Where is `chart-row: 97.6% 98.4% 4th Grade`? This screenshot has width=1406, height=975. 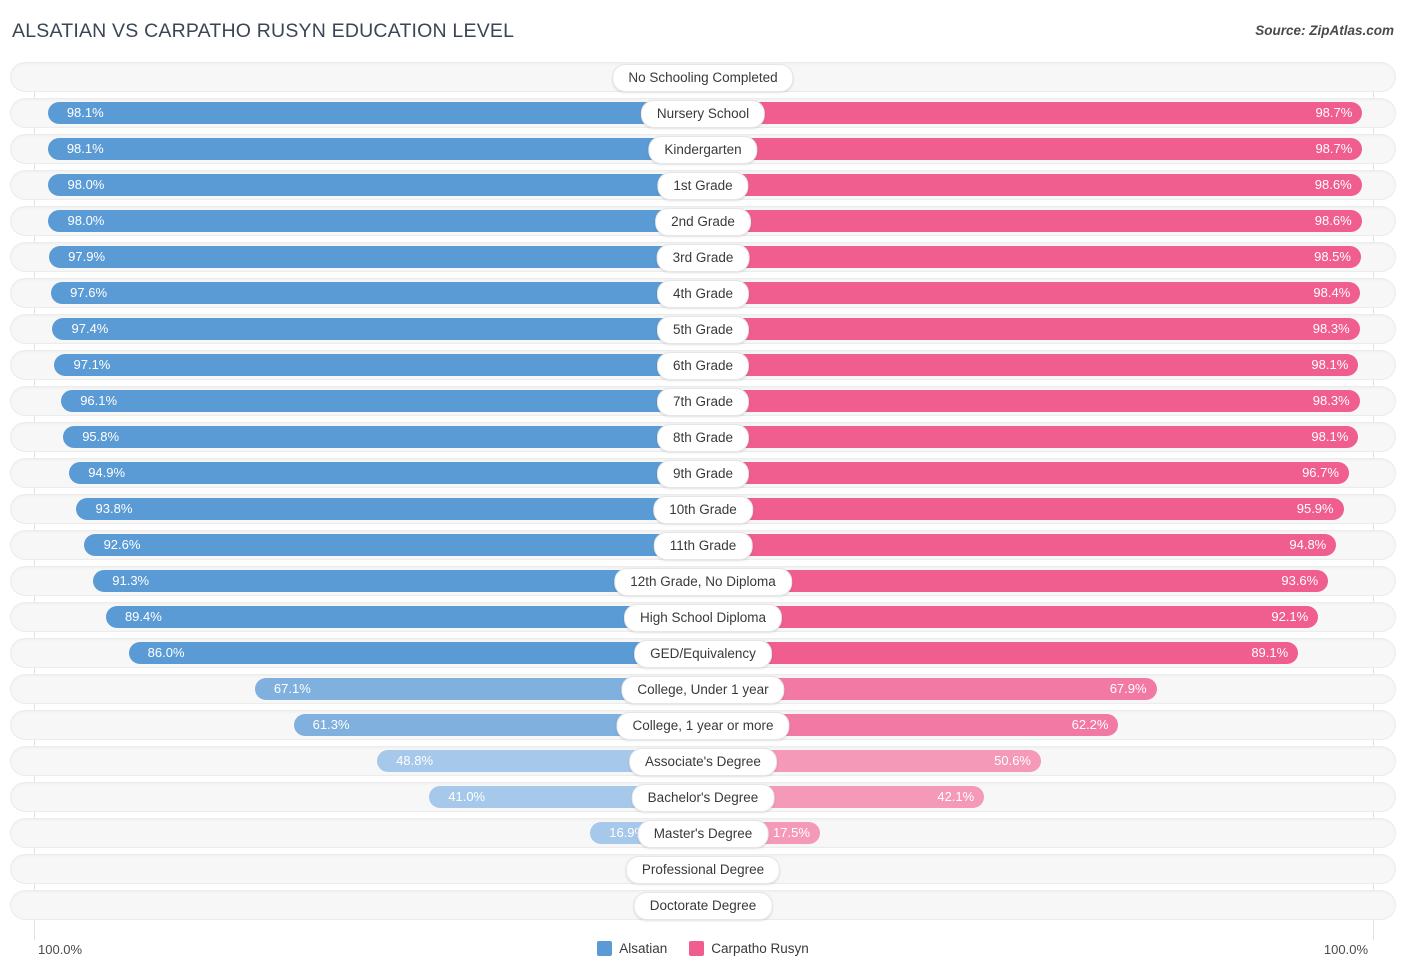 chart-row: 97.6% 98.4% 4th Grade is located at coordinates (703, 293).